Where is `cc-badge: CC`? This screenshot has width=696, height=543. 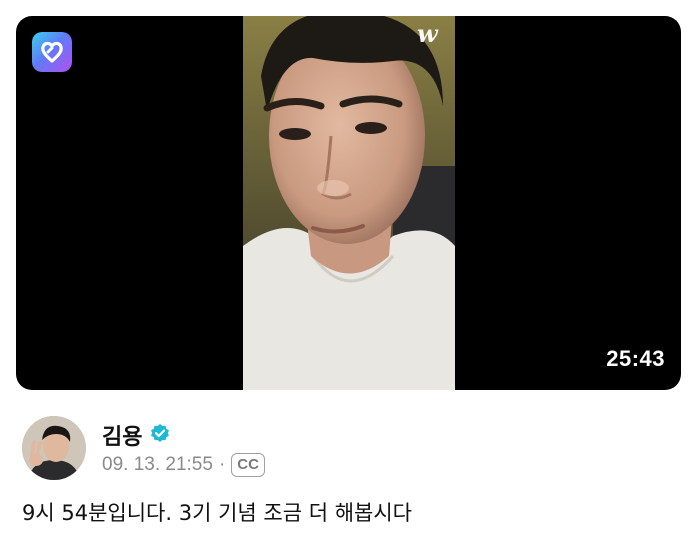 cc-badge: CC is located at coordinates (248, 465).